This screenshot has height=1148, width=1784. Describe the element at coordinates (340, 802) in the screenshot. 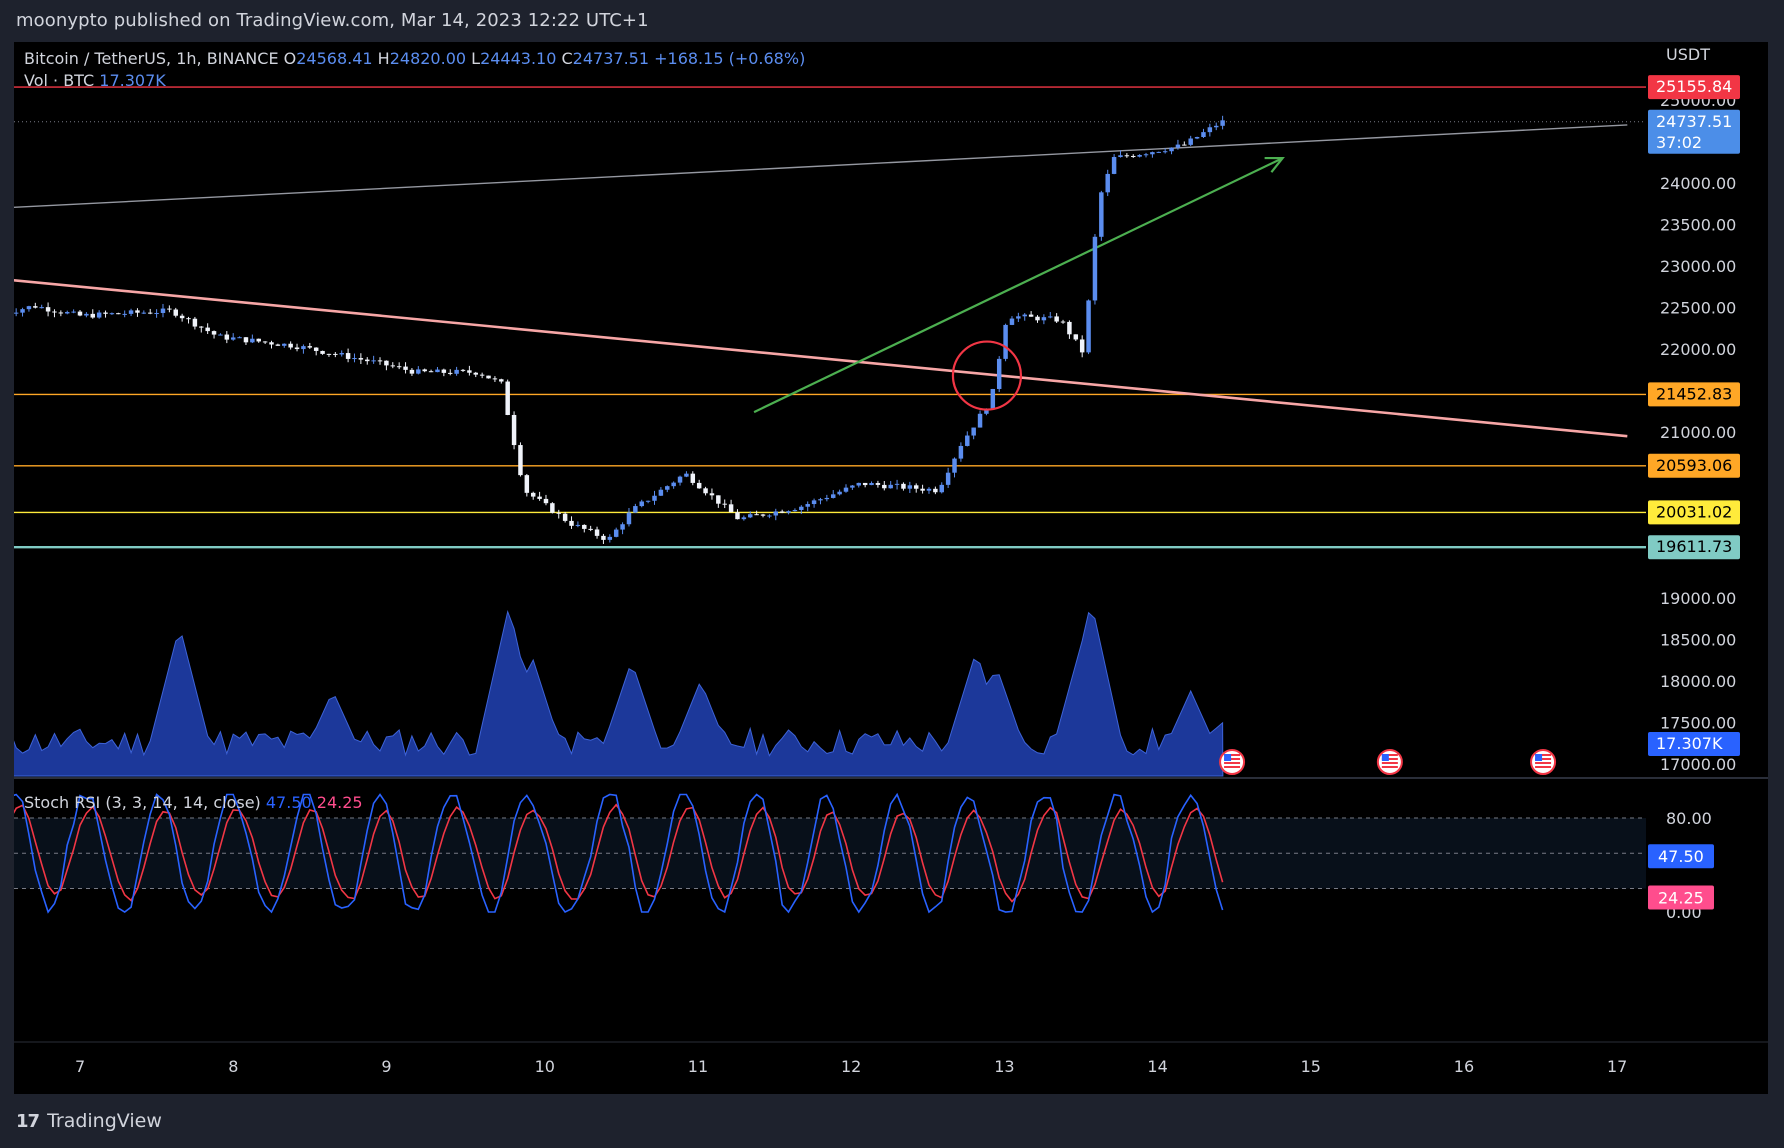

I see `stoch-d-value: 24.25` at that location.